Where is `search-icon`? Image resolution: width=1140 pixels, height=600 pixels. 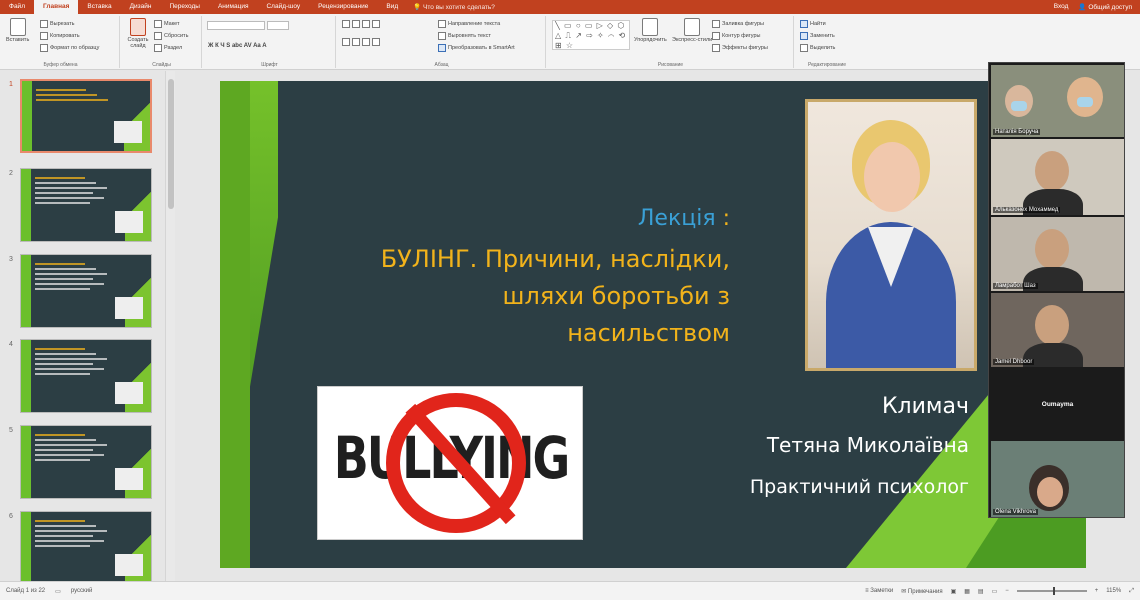 search-icon is located at coordinates (804, 24).